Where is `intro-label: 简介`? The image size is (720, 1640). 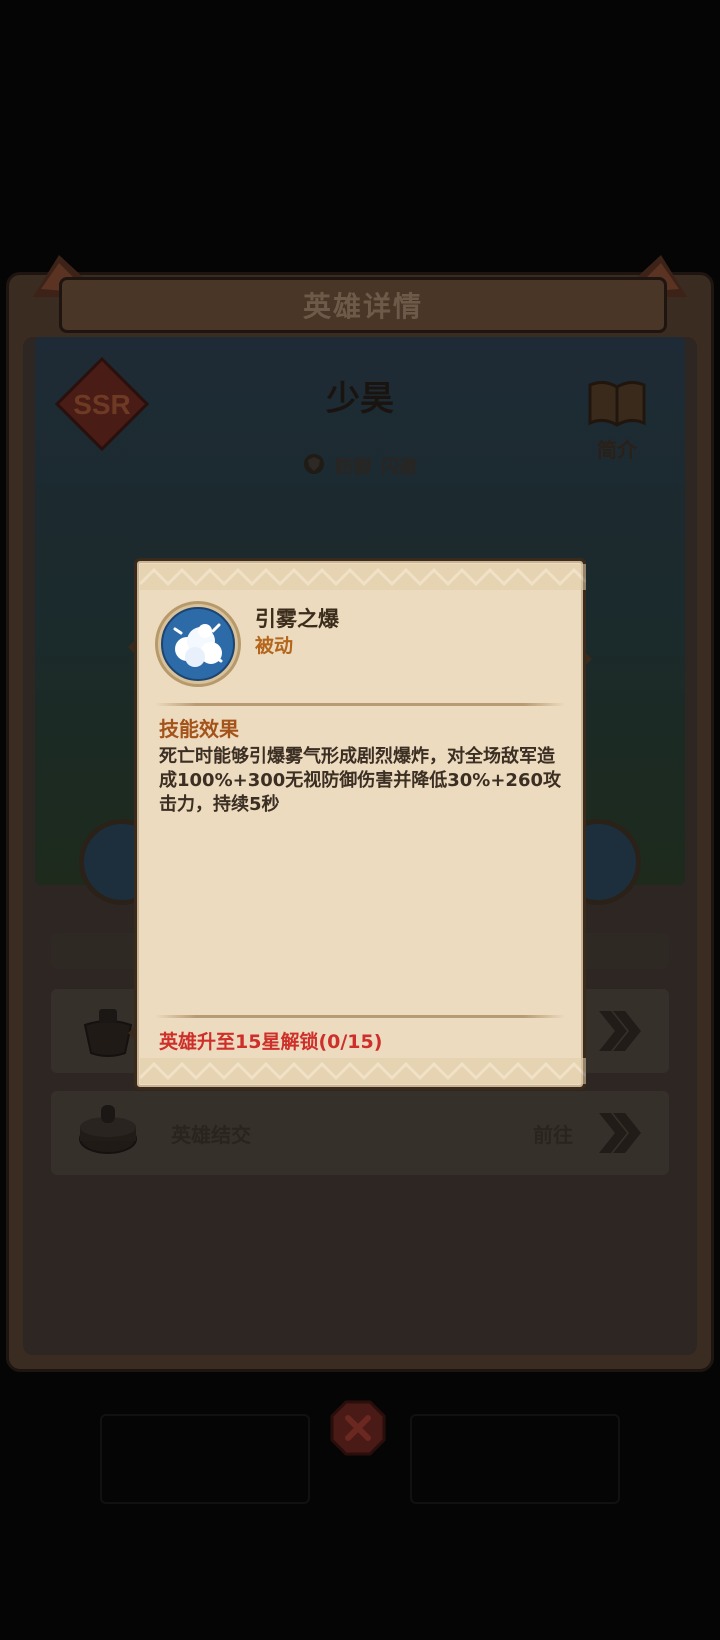
intro-label: 简介 is located at coordinates (617, 450).